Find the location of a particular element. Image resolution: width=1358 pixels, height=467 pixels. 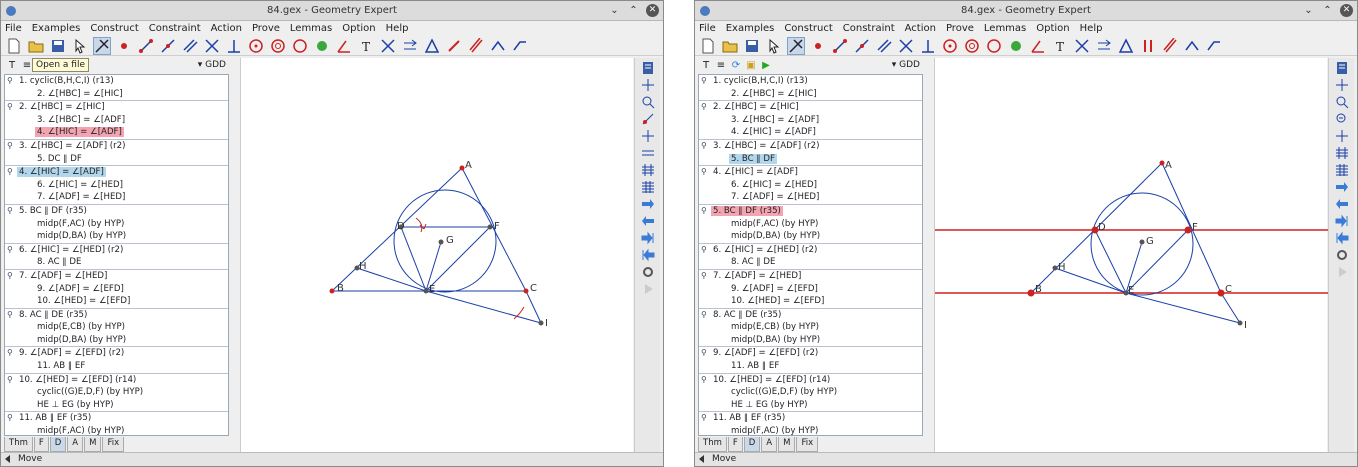

proof-step: ⚲ 2. ∠[HBC] = ∠[HIC] is located at coordinates (810, 107).